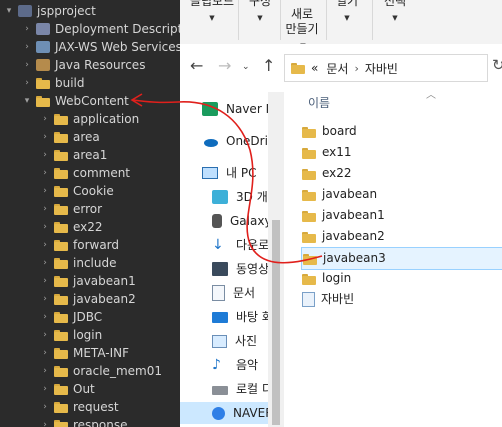  Describe the element at coordinates (84, 353) in the screenshot. I see `tree-folder: › META-INF` at that location.